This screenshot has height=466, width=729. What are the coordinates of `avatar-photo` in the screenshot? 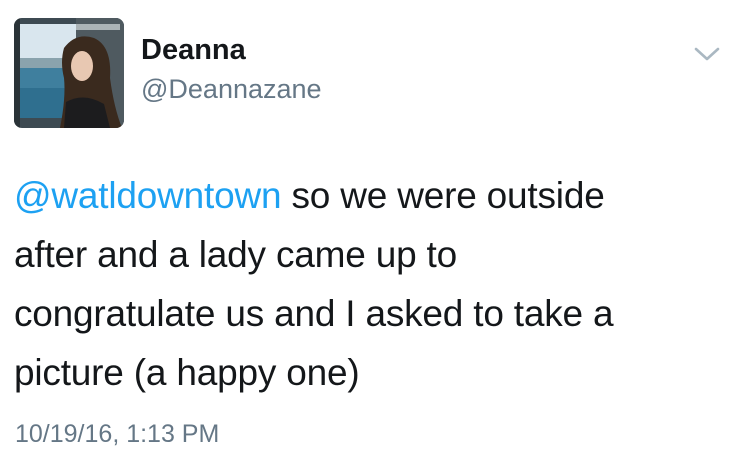 It's located at (69, 73).